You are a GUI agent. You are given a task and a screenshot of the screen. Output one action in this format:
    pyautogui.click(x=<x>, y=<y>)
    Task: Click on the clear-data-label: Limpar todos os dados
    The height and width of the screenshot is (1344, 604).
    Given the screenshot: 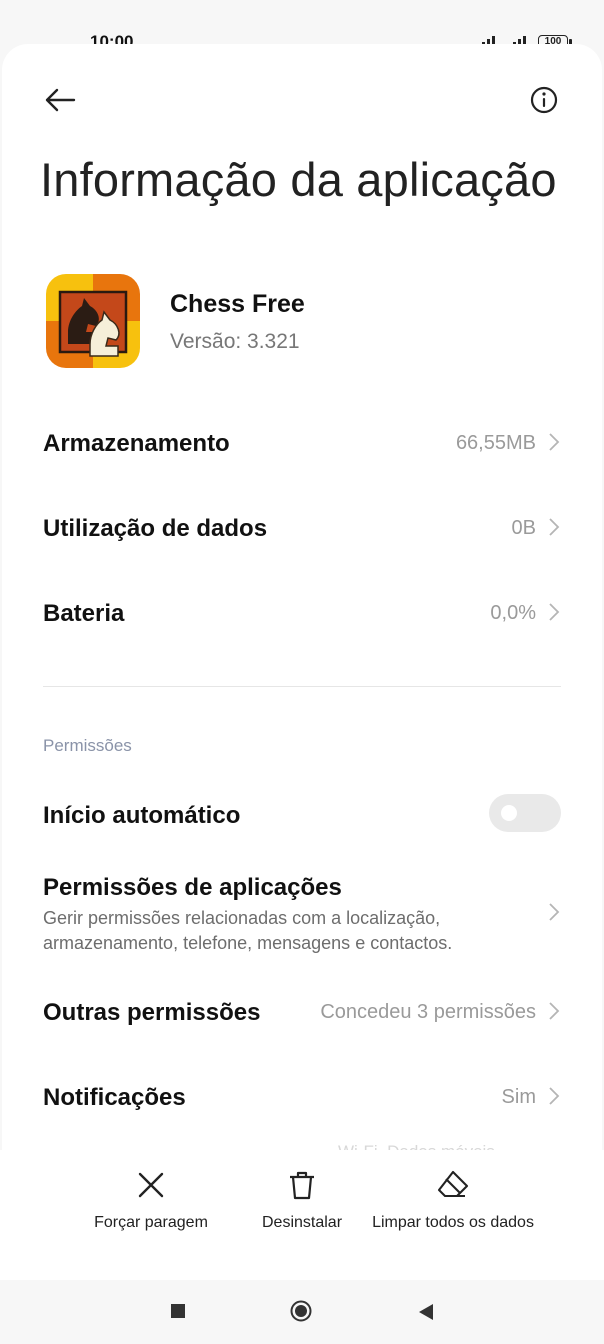 What is the action you would take?
    pyautogui.click(x=453, y=1222)
    